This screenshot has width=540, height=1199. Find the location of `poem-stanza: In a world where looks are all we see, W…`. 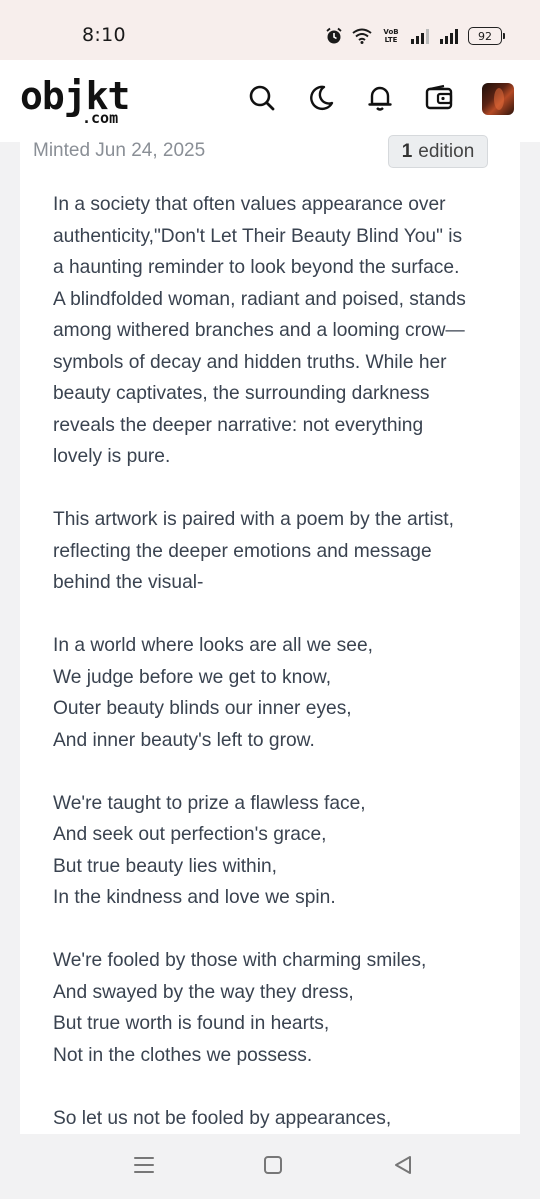

poem-stanza: In a world where looks are all we see, W… is located at coordinates (278, 693).